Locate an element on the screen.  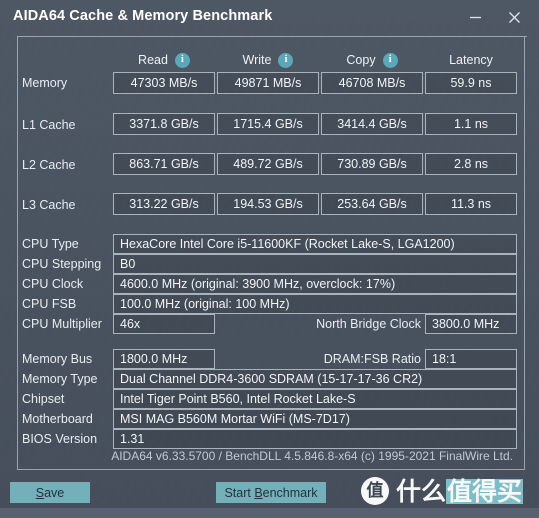
column-header-latency: Latency is located at coordinates (471, 60).